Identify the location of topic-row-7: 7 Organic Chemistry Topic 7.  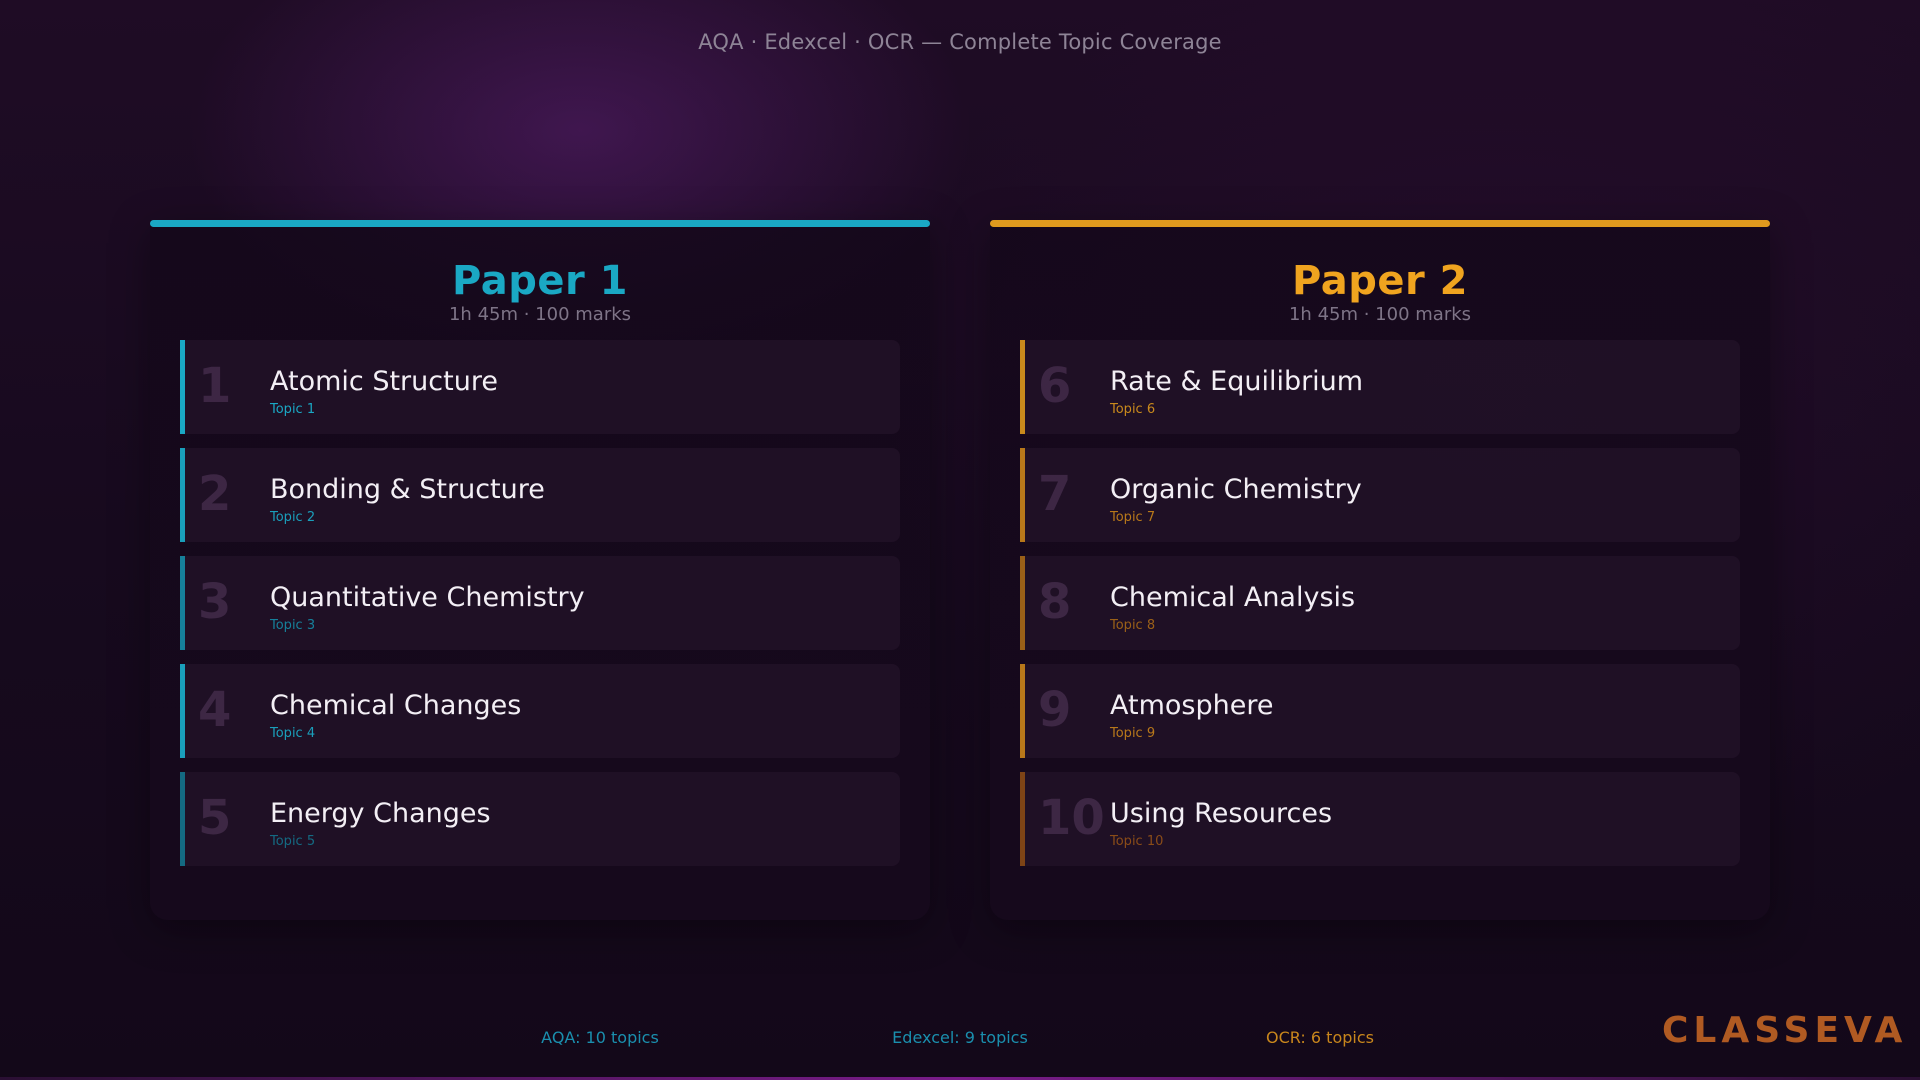
(1380, 495).